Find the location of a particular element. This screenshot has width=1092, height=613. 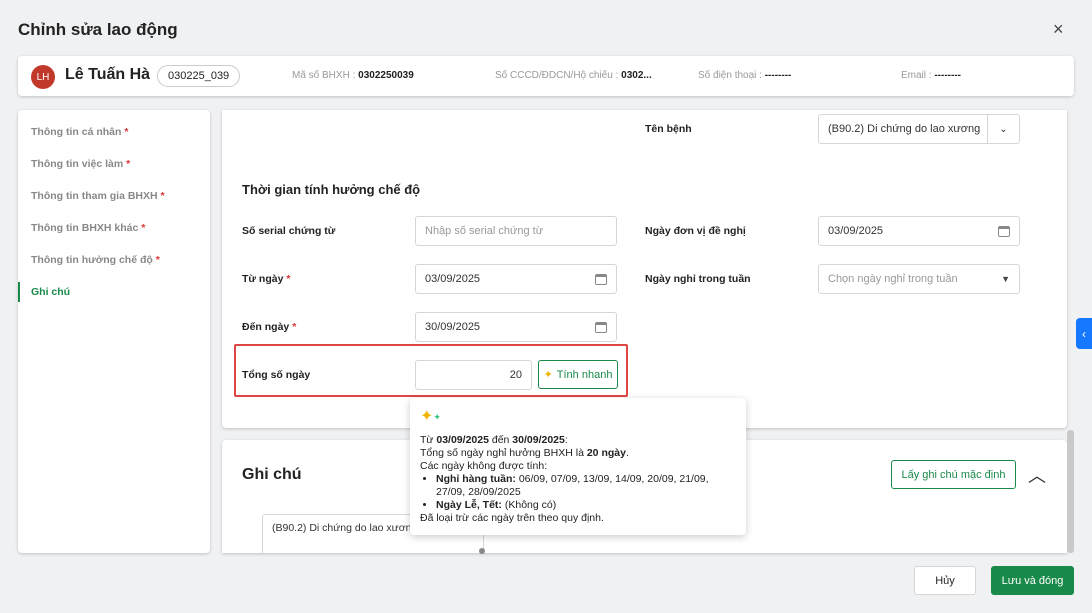

serial-label: Số serial chứng từ is located at coordinates (289, 231).